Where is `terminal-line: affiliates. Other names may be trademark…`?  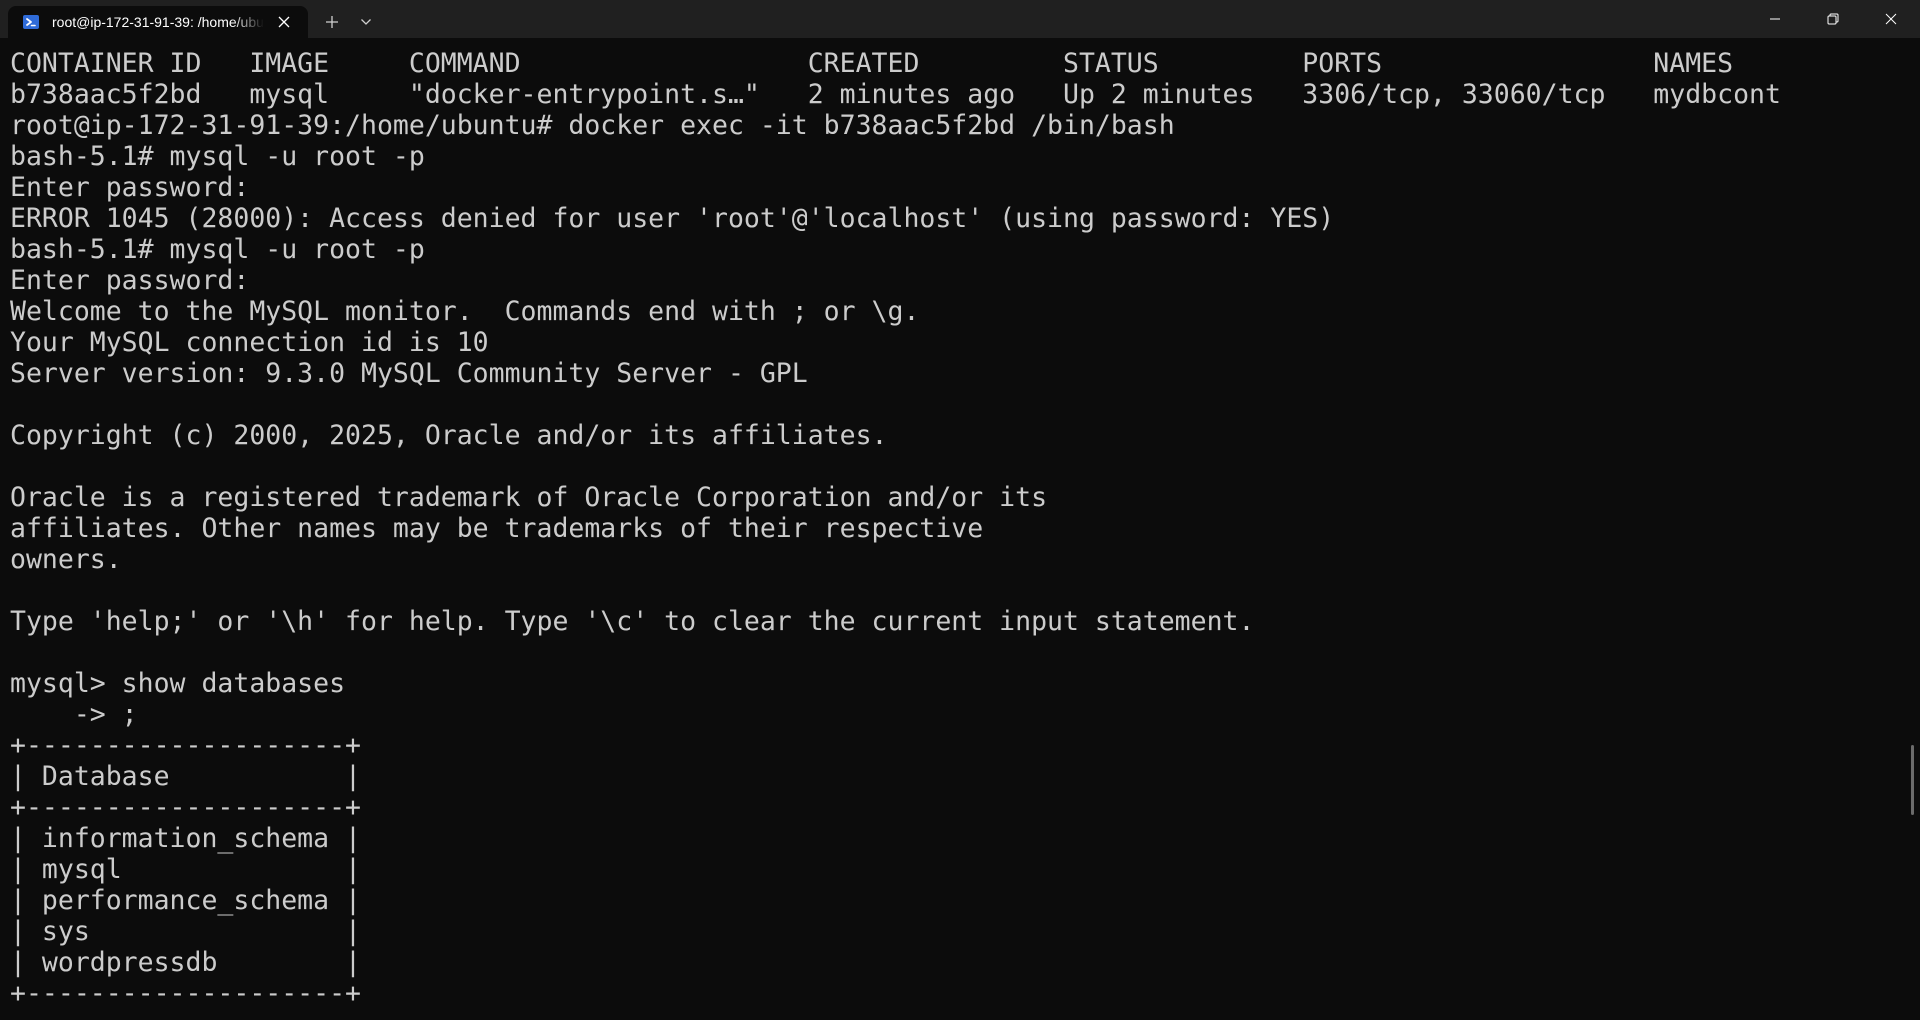
terminal-line: affiliates. Other names may be trademark… is located at coordinates (497, 528).